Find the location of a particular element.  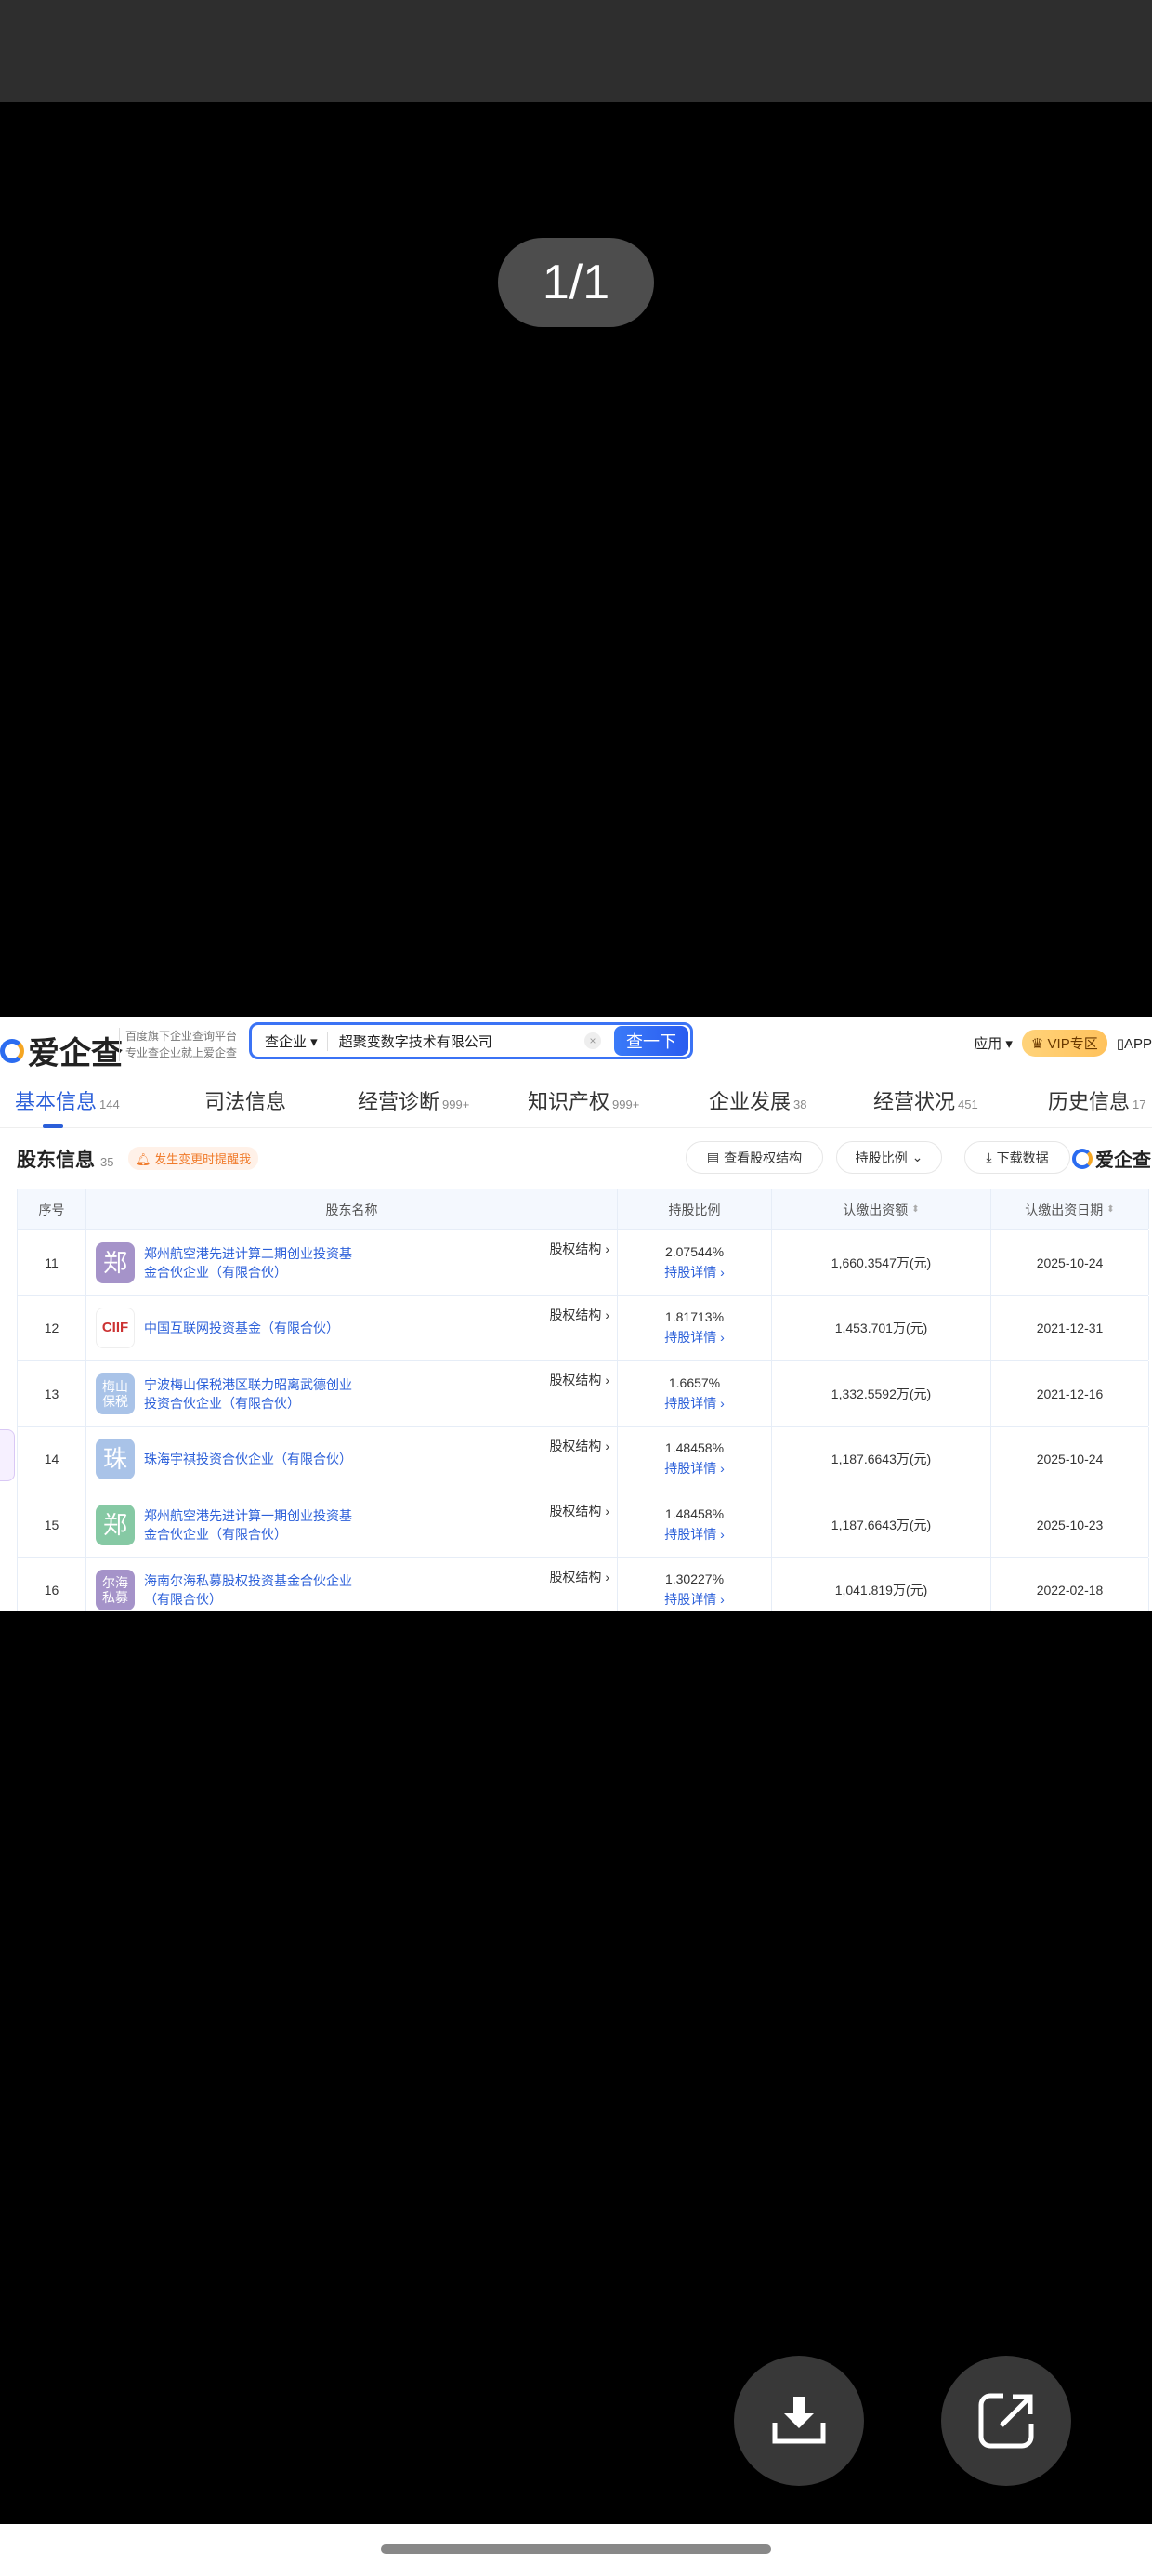

date-value: 2021-12-16 is located at coordinates (1070, 1393).